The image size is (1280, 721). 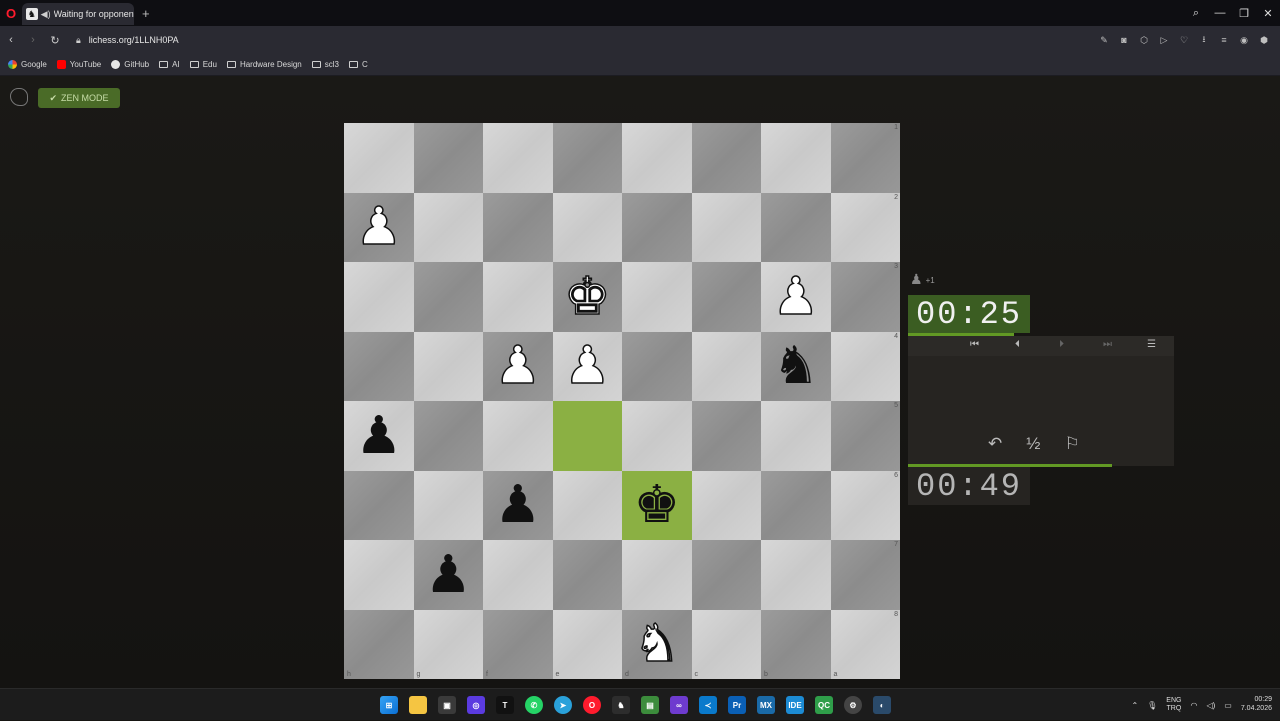 I want to click on board-square: 5, so click(x=865, y=436).